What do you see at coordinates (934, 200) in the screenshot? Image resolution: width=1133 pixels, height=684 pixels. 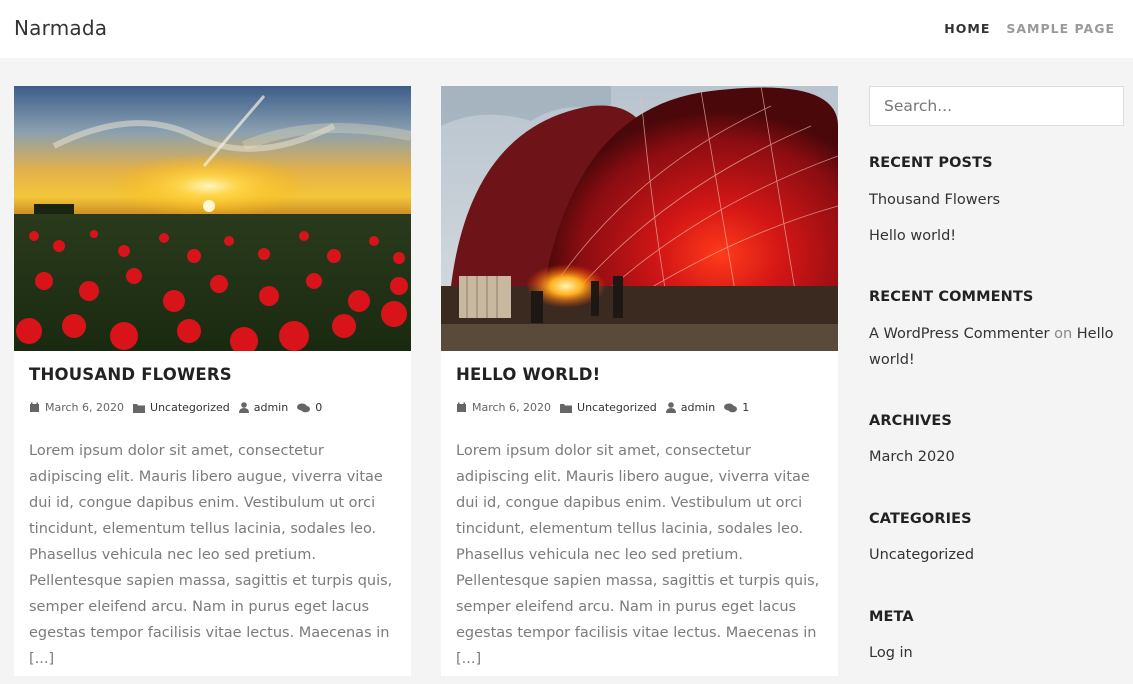 I see `recent-post-link: Thousand Flowers` at bounding box center [934, 200].